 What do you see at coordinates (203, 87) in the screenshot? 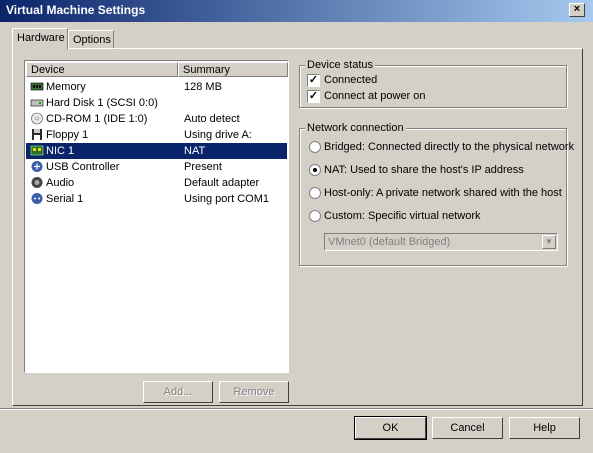
I see `device-summary: 128 MB` at bounding box center [203, 87].